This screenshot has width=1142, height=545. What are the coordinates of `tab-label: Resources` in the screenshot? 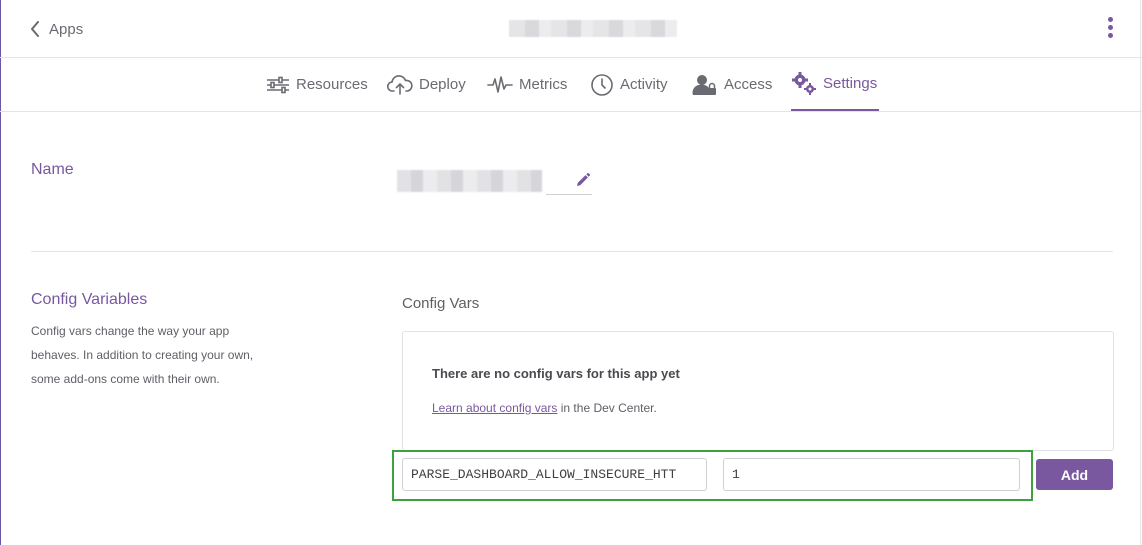 It's located at (332, 84).